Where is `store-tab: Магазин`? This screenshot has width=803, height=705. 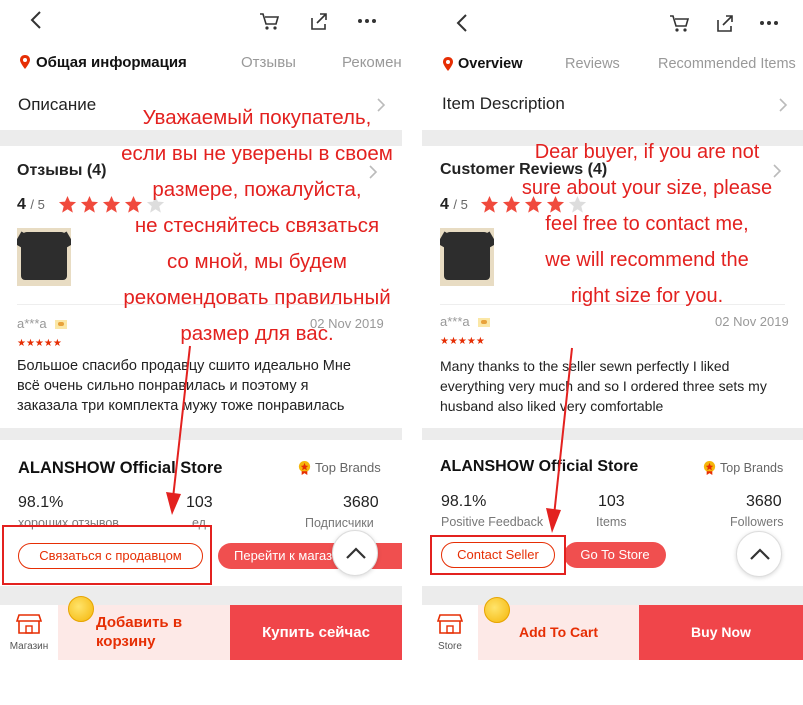
store-tab: Магазин is located at coordinates (29, 632).